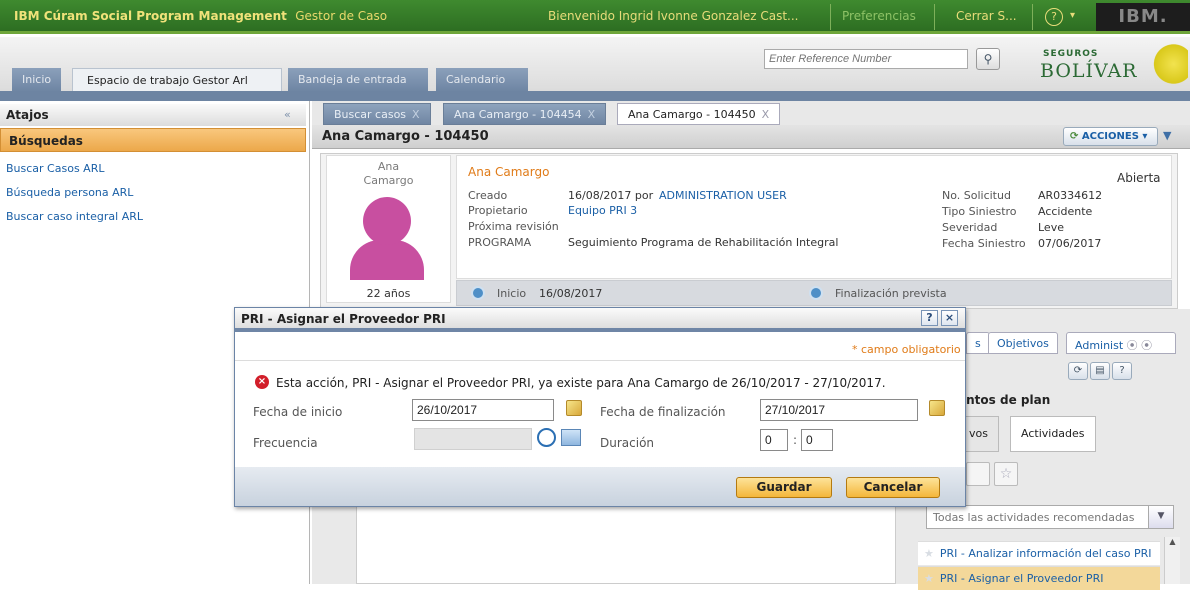  What do you see at coordinates (879, 16) in the screenshot?
I see `preferences-link: Preferencias` at bounding box center [879, 16].